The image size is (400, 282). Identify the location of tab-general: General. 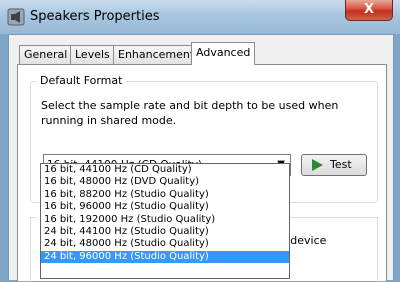
(46, 54).